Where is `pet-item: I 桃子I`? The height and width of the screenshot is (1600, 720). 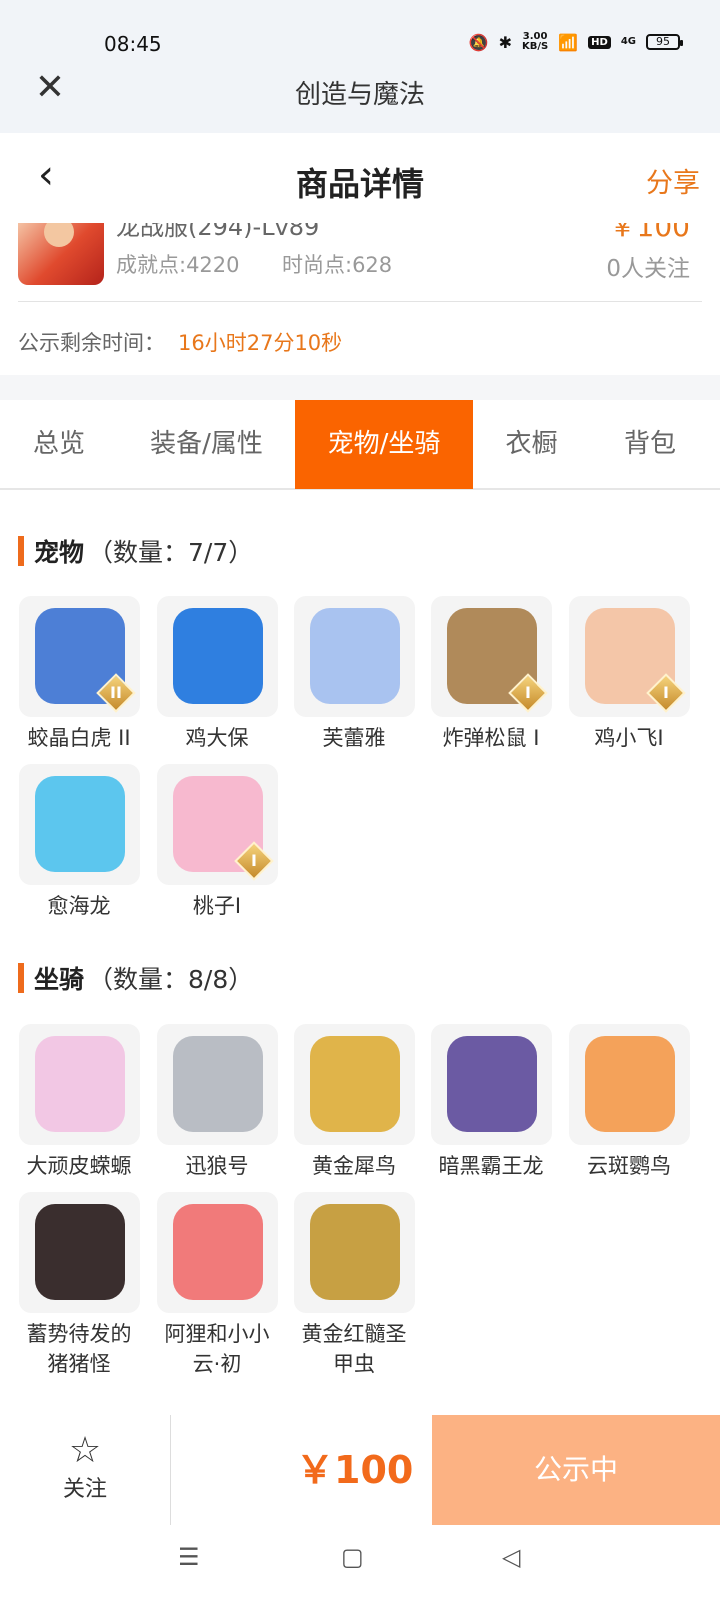 pet-item: I 桃子I is located at coordinates (217, 842).